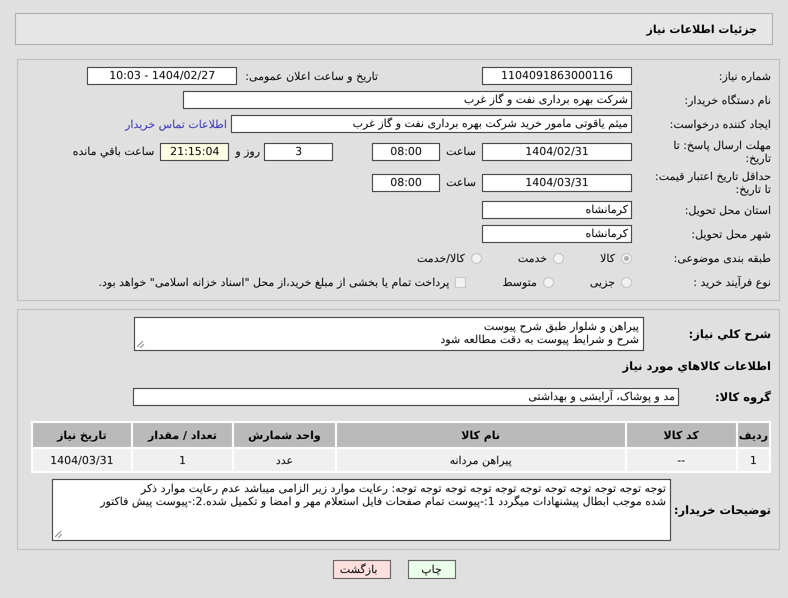 This screenshot has height=598, width=788. Describe the element at coordinates (182, 435) in the screenshot. I see `column-header: تعداد / مقدار` at that location.